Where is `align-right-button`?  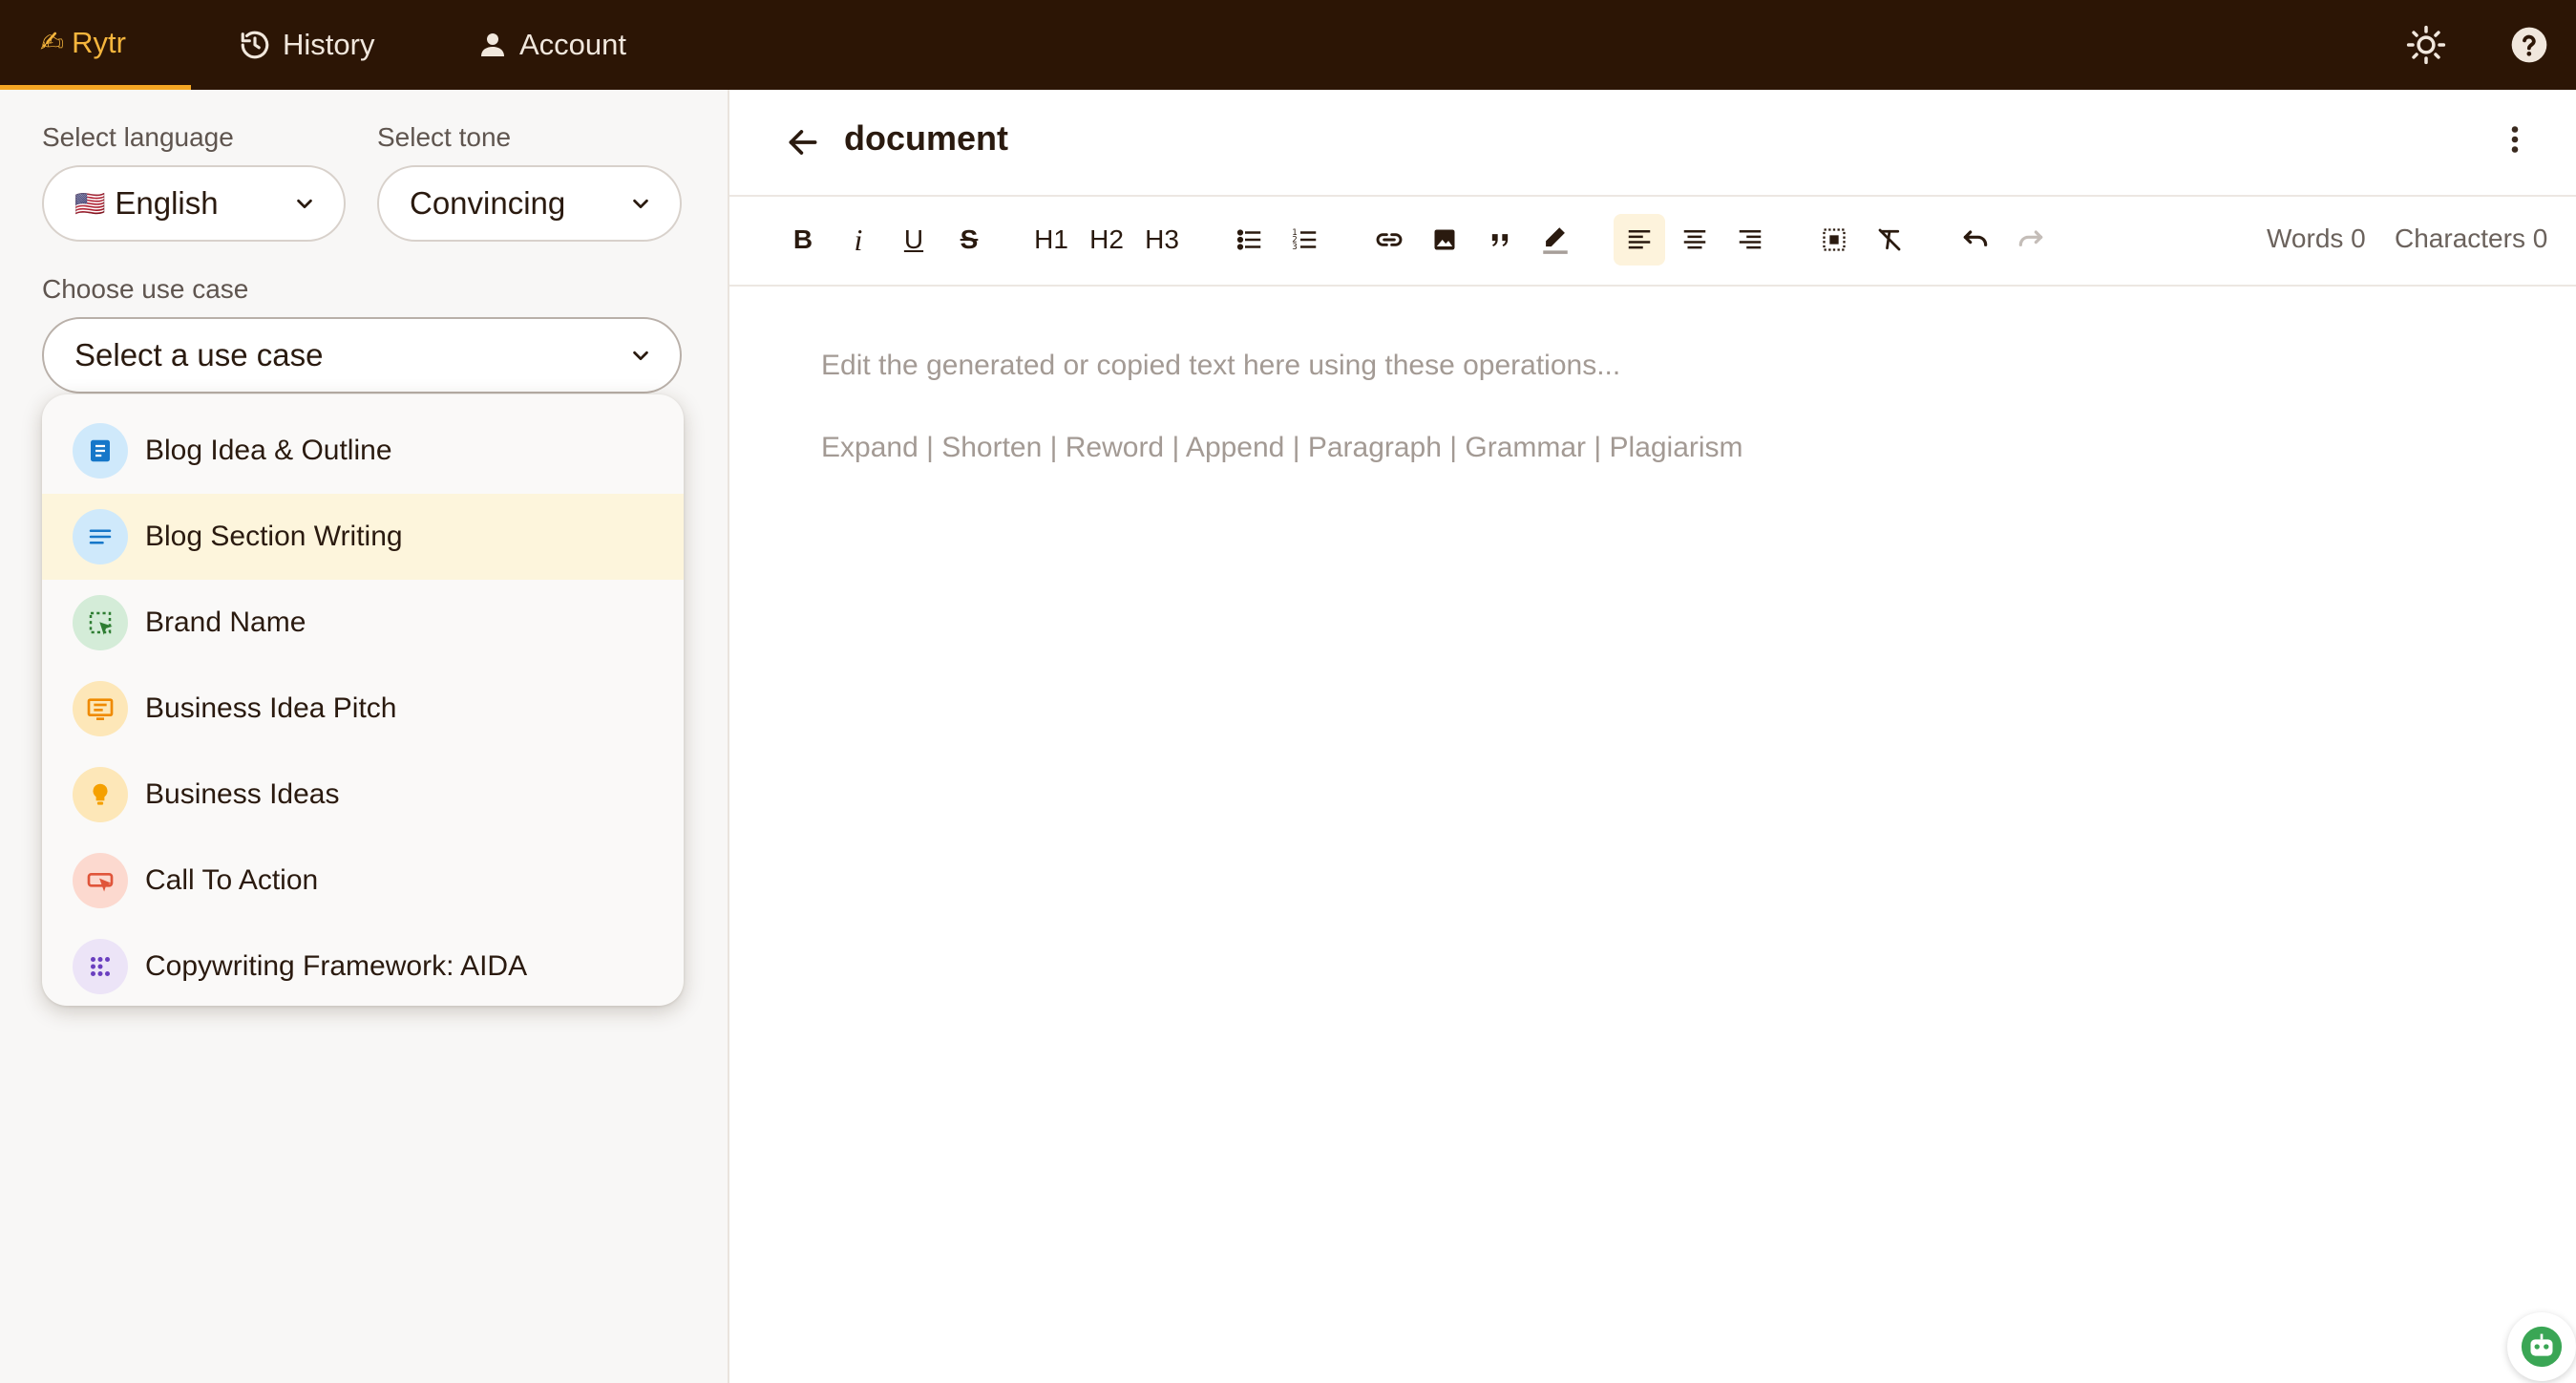
align-right-button is located at coordinates (1750, 240).